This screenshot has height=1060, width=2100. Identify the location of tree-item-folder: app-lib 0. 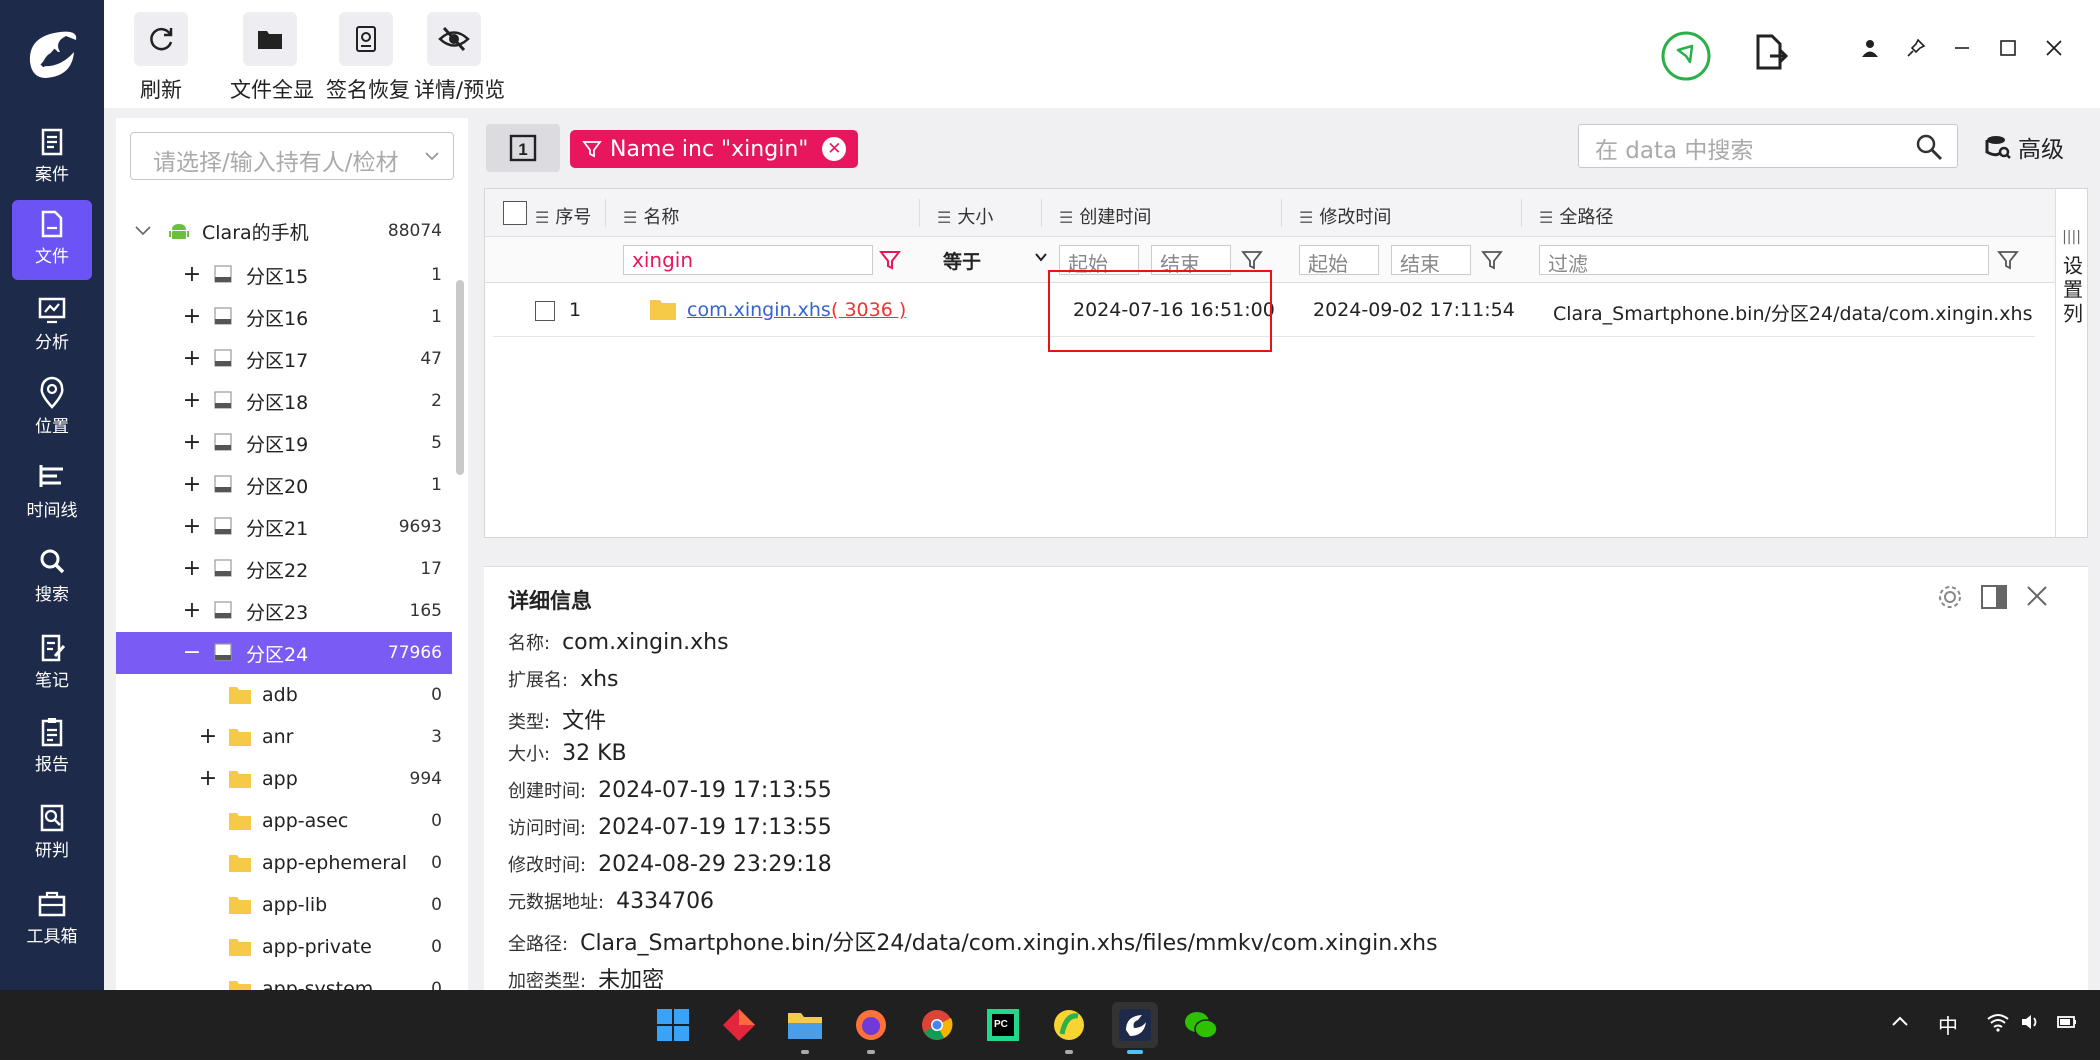
(284, 905).